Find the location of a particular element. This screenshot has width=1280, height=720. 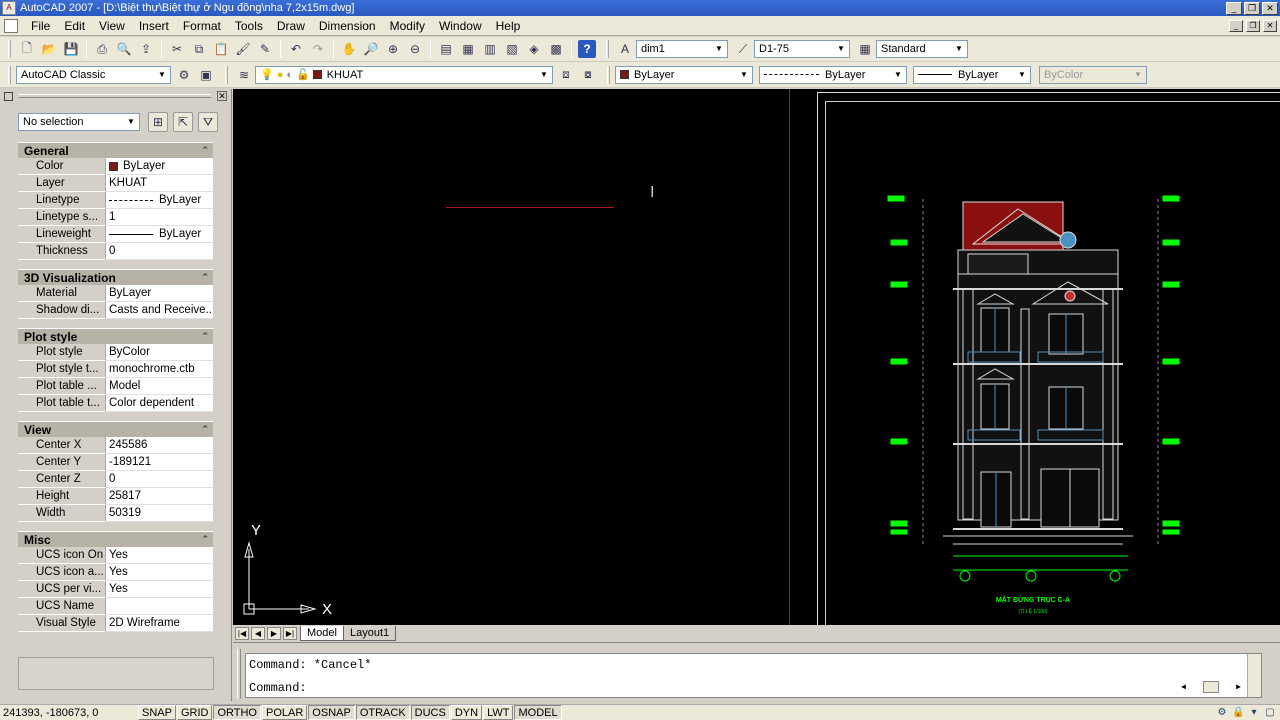

property-row: Plot style ByColor is located at coordinates (115, 352).